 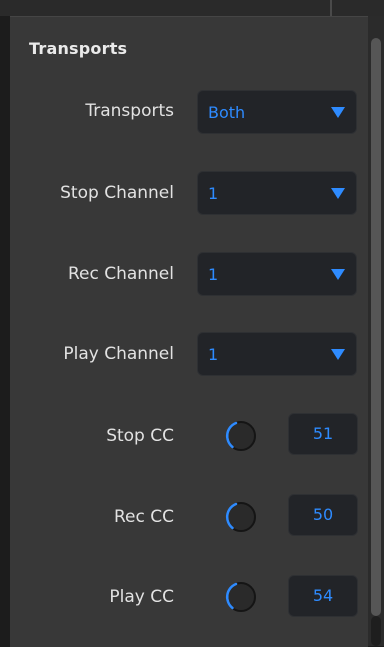 What do you see at coordinates (213, 193) in the screenshot?
I see `stop-channel-select-value: 1` at bounding box center [213, 193].